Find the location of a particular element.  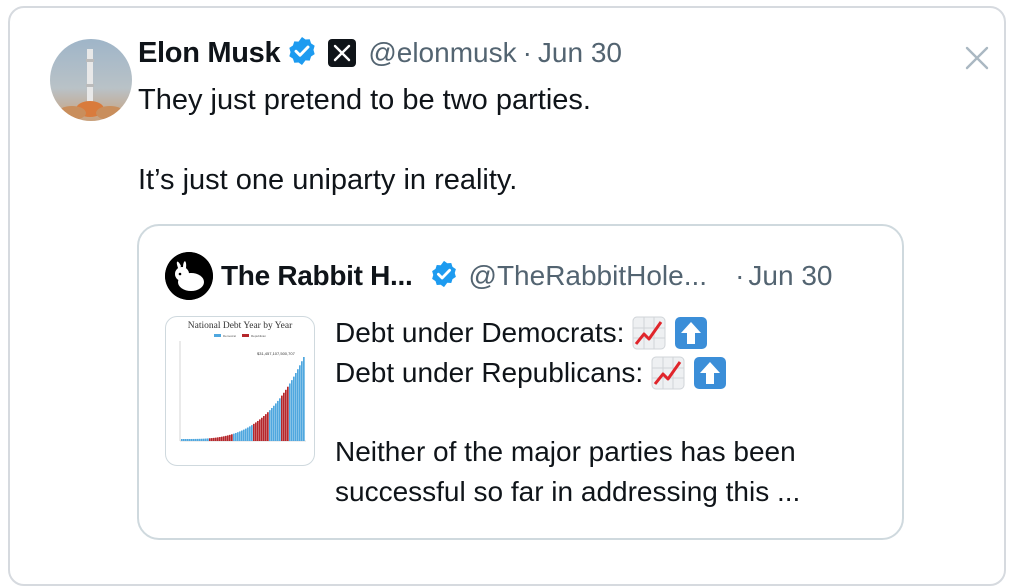

thumbnail-legend-republican: Republican is located at coordinates (258, 336).